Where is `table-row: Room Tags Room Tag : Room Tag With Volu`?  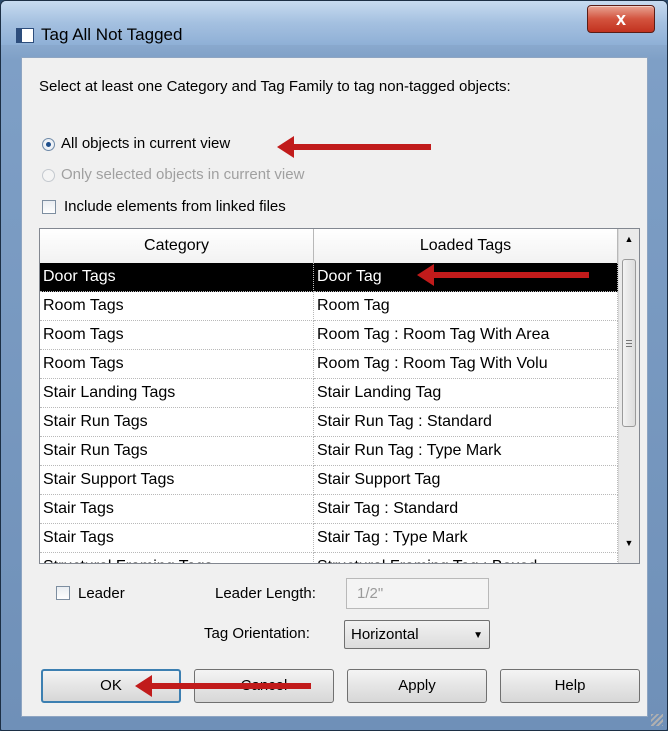
table-row: Room Tags Room Tag : Room Tag With Volu is located at coordinates (329, 364).